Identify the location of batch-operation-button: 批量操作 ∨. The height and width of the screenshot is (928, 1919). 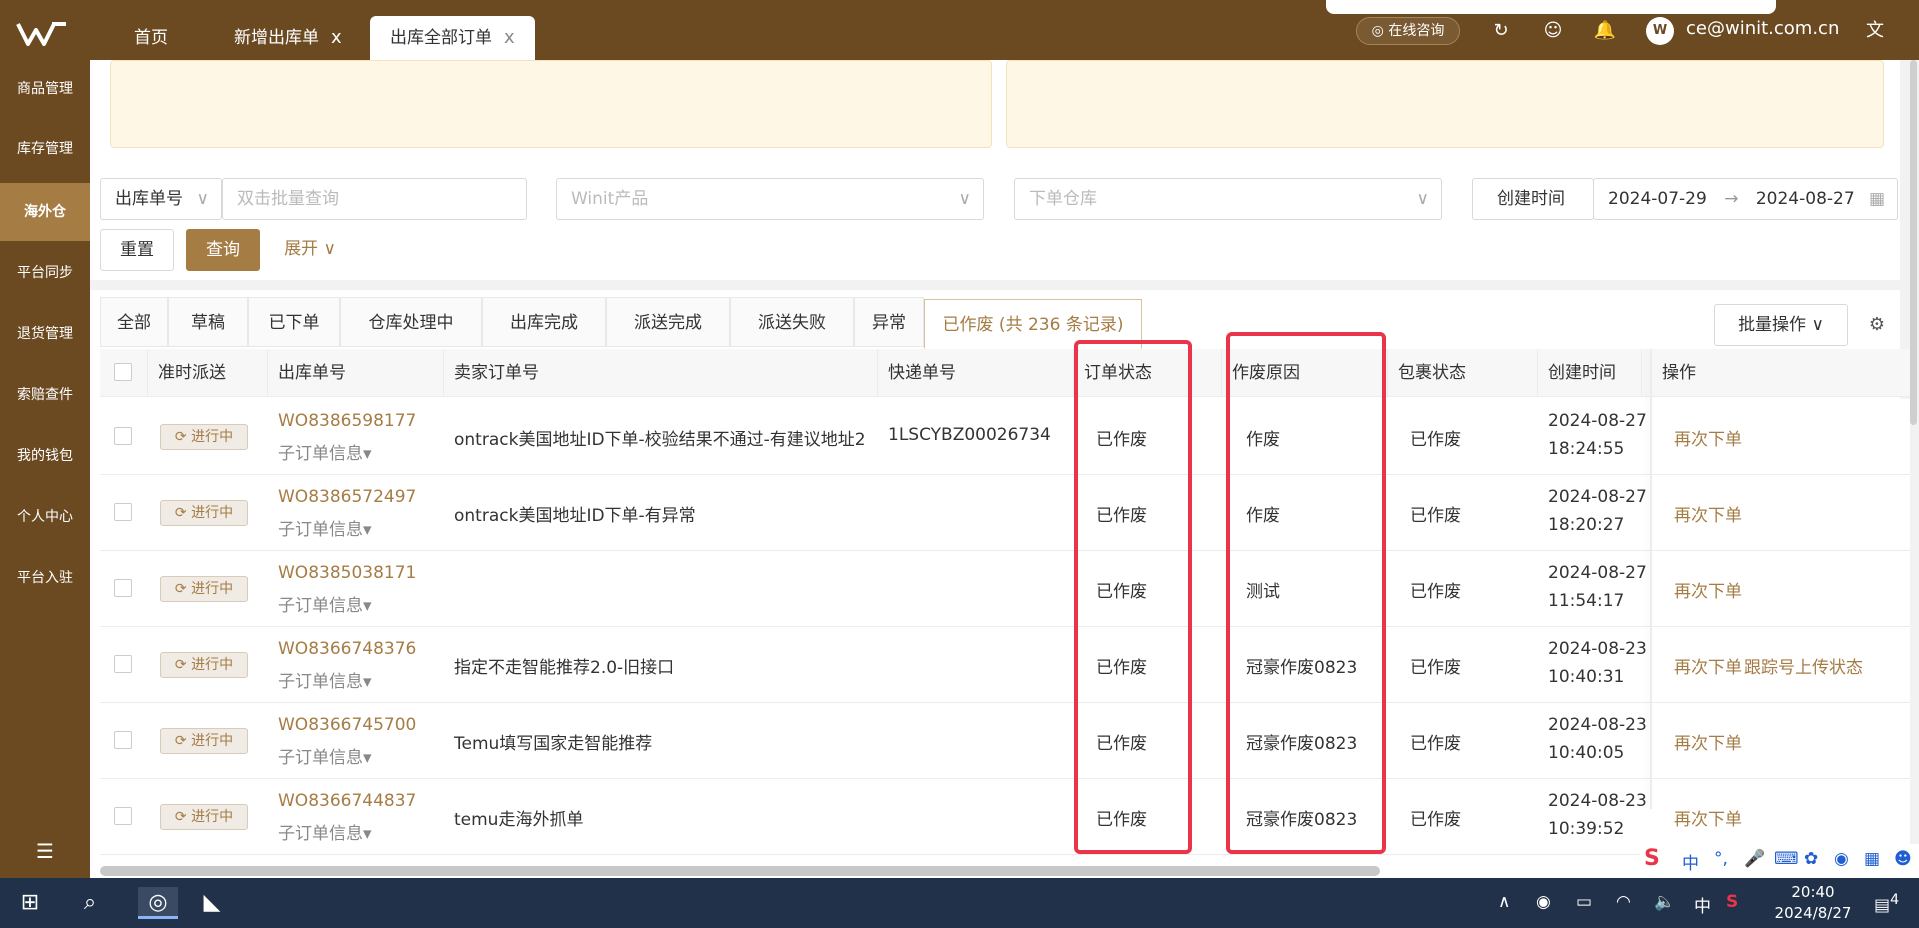
(1781, 325).